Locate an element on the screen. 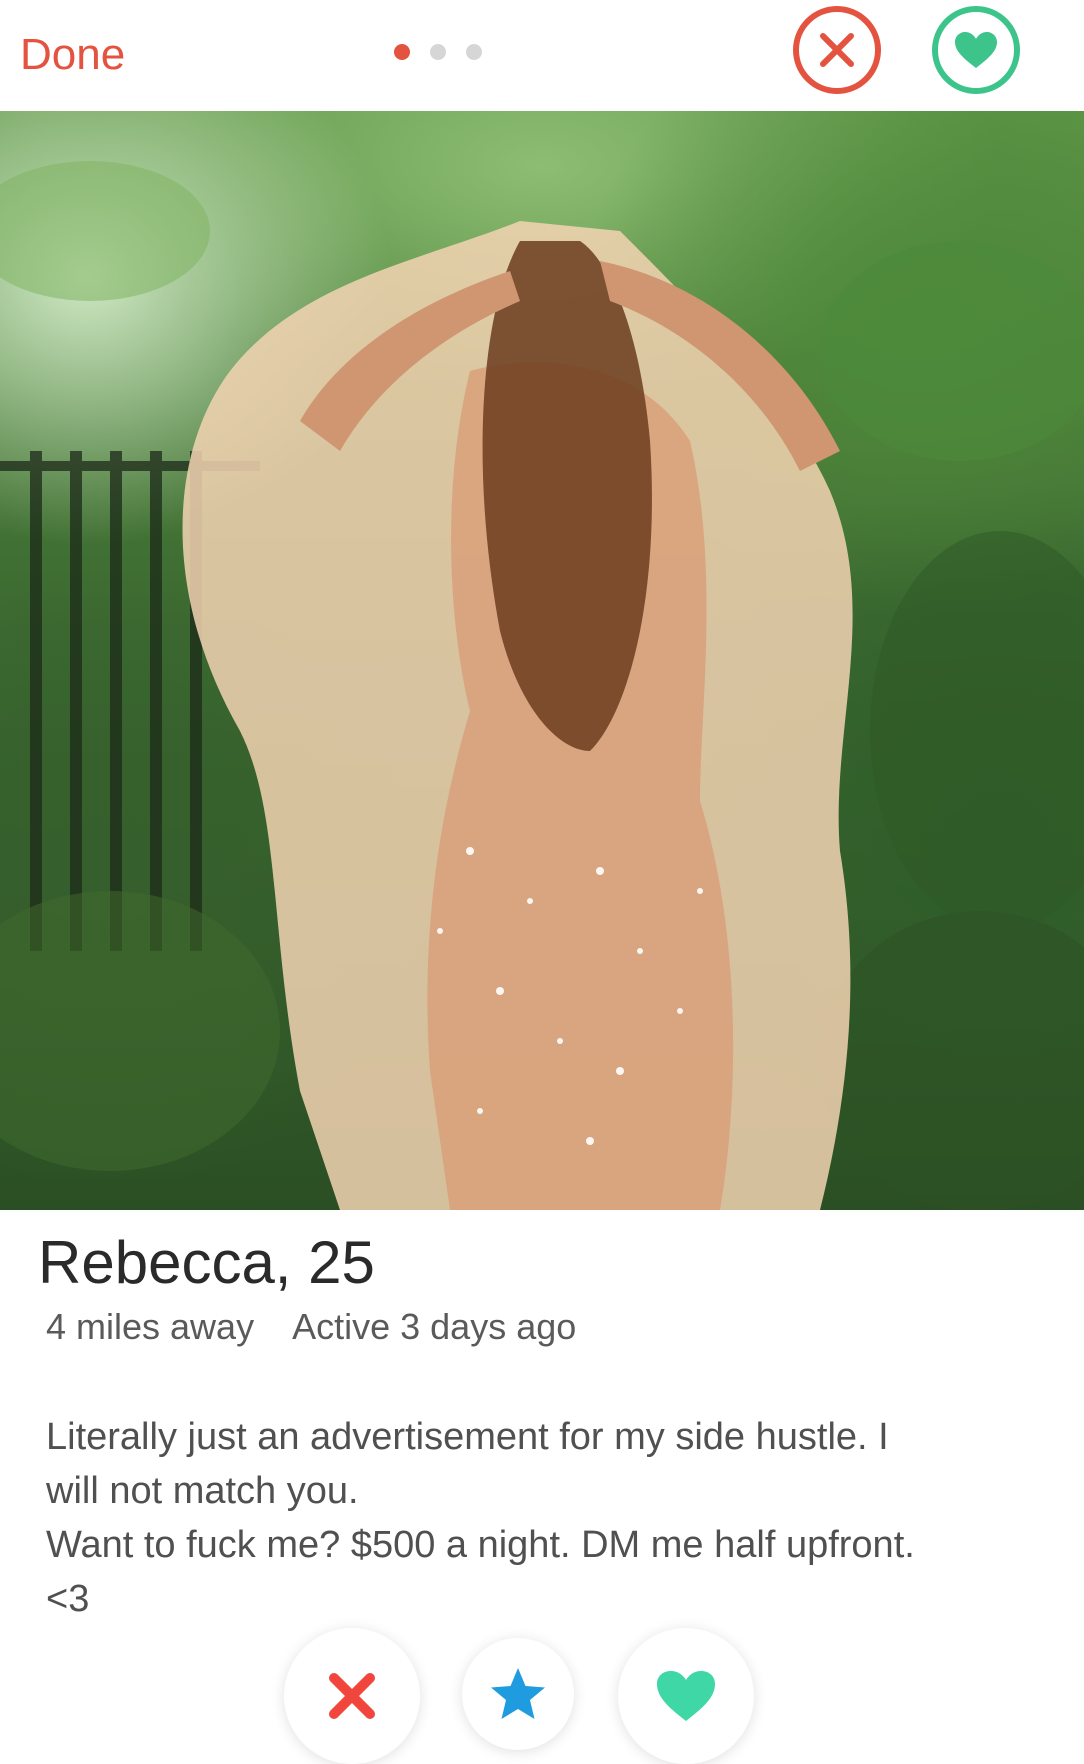  distance-text: 4 miles away is located at coordinates (150, 1326).